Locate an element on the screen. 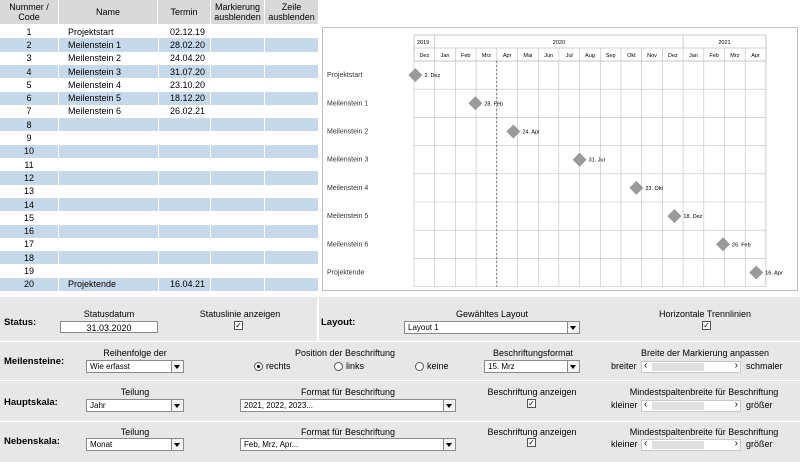  table-row: 11 is located at coordinates (159, 165).